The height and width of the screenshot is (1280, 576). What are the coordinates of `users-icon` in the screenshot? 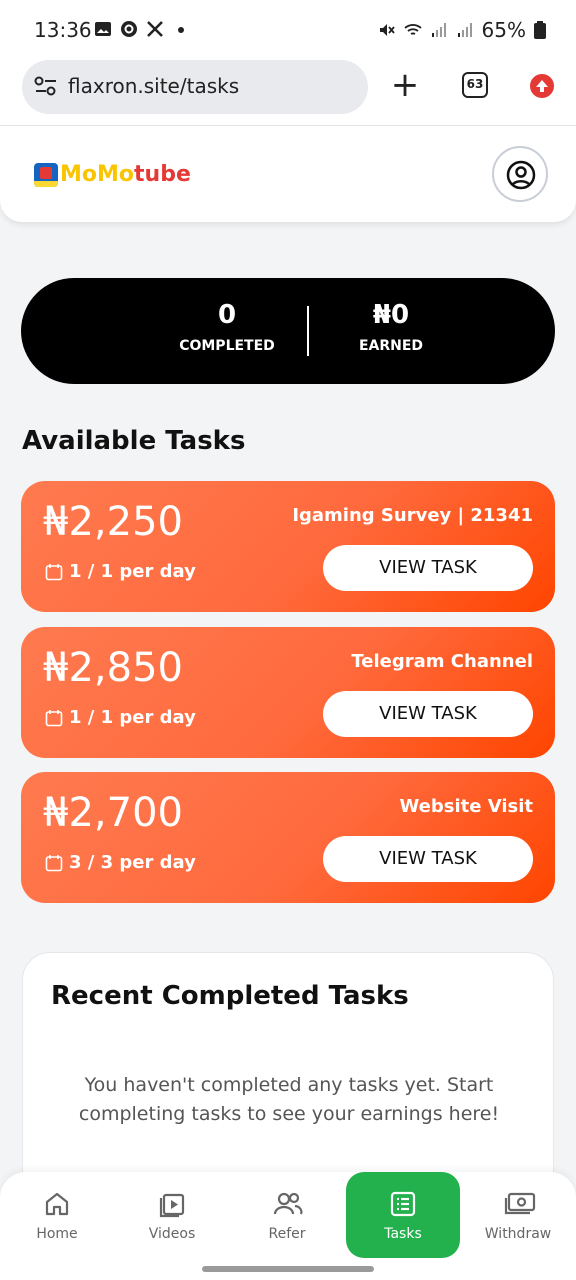 It's located at (288, 1203).